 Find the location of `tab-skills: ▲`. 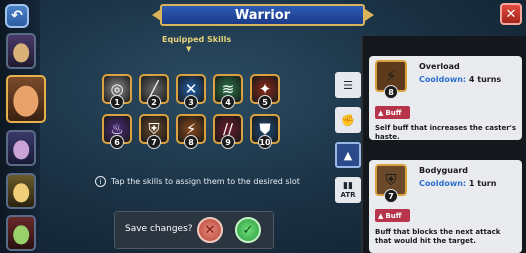

tab-skills: ▲ is located at coordinates (348, 155).